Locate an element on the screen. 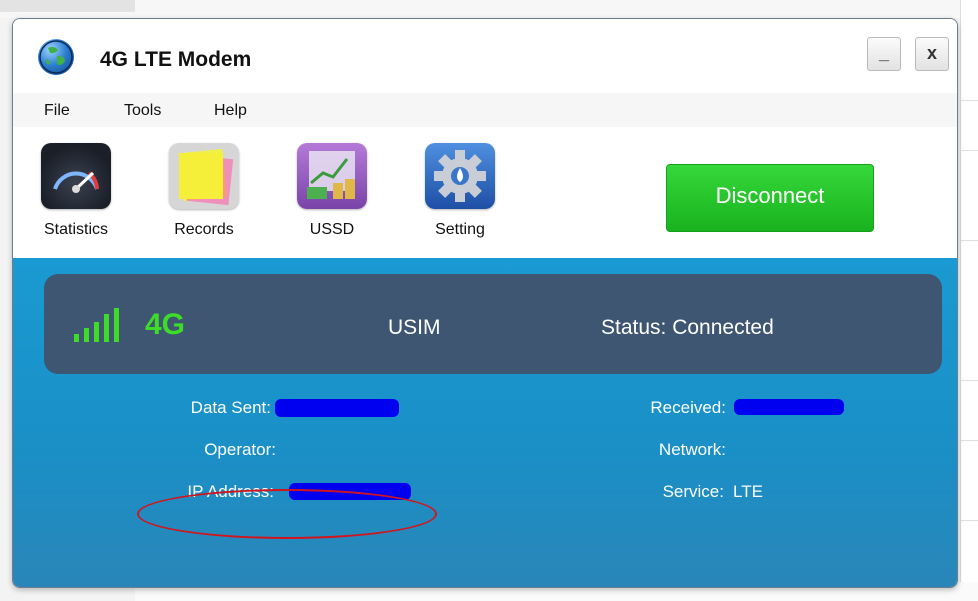 This screenshot has height=601, width=978. menu-file: File is located at coordinates (57, 111).